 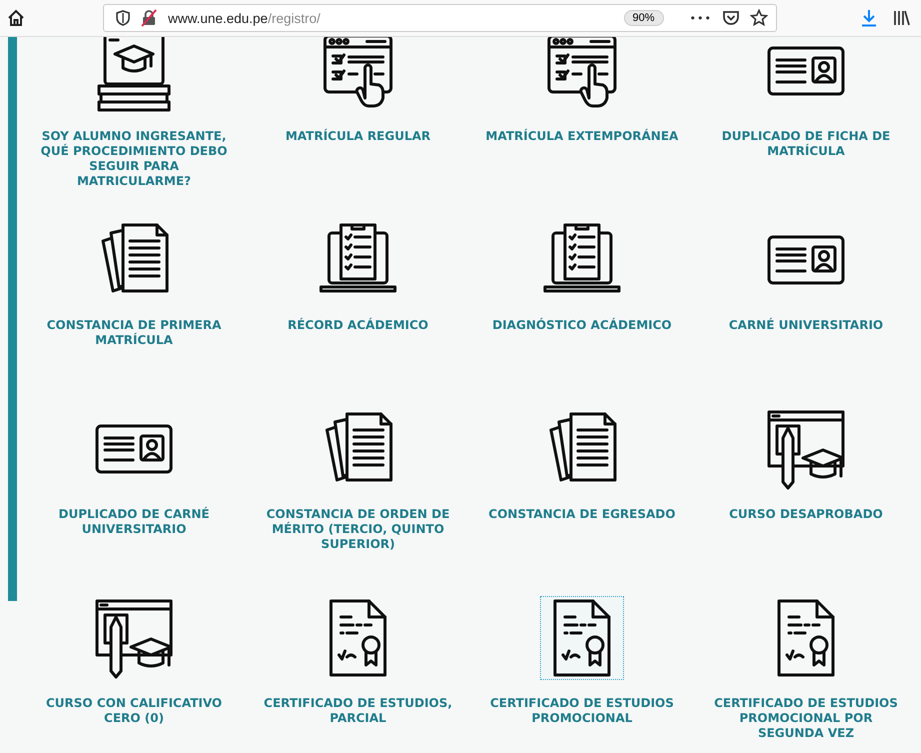 What do you see at coordinates (134, 522) in the screenshot?
I see `service-link: DUPLICADO DE CARNÉ UNIVERSITARIO` at bounding box center [134, 522].